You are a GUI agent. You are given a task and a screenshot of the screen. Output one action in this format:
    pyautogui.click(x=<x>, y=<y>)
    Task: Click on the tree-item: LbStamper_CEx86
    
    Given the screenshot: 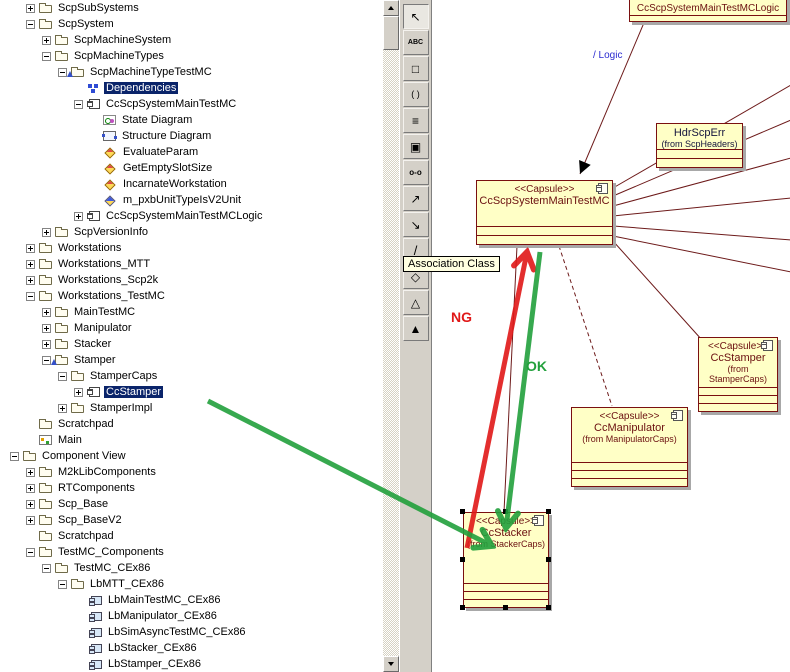 What is the action you would take?
    pyautogui.click(x=191, y=664)
    